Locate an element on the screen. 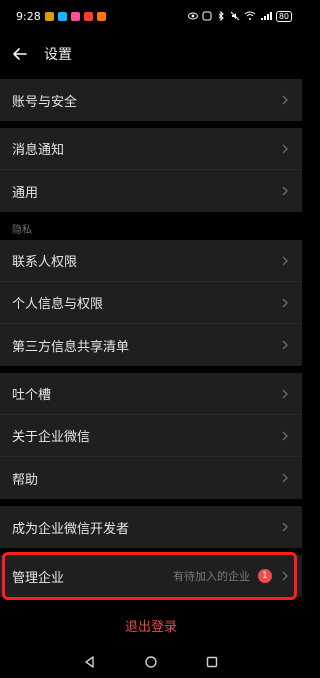 This screenshot has height=678, width=320. account-group: 账号与安全 is located at coordinates (151, 100).